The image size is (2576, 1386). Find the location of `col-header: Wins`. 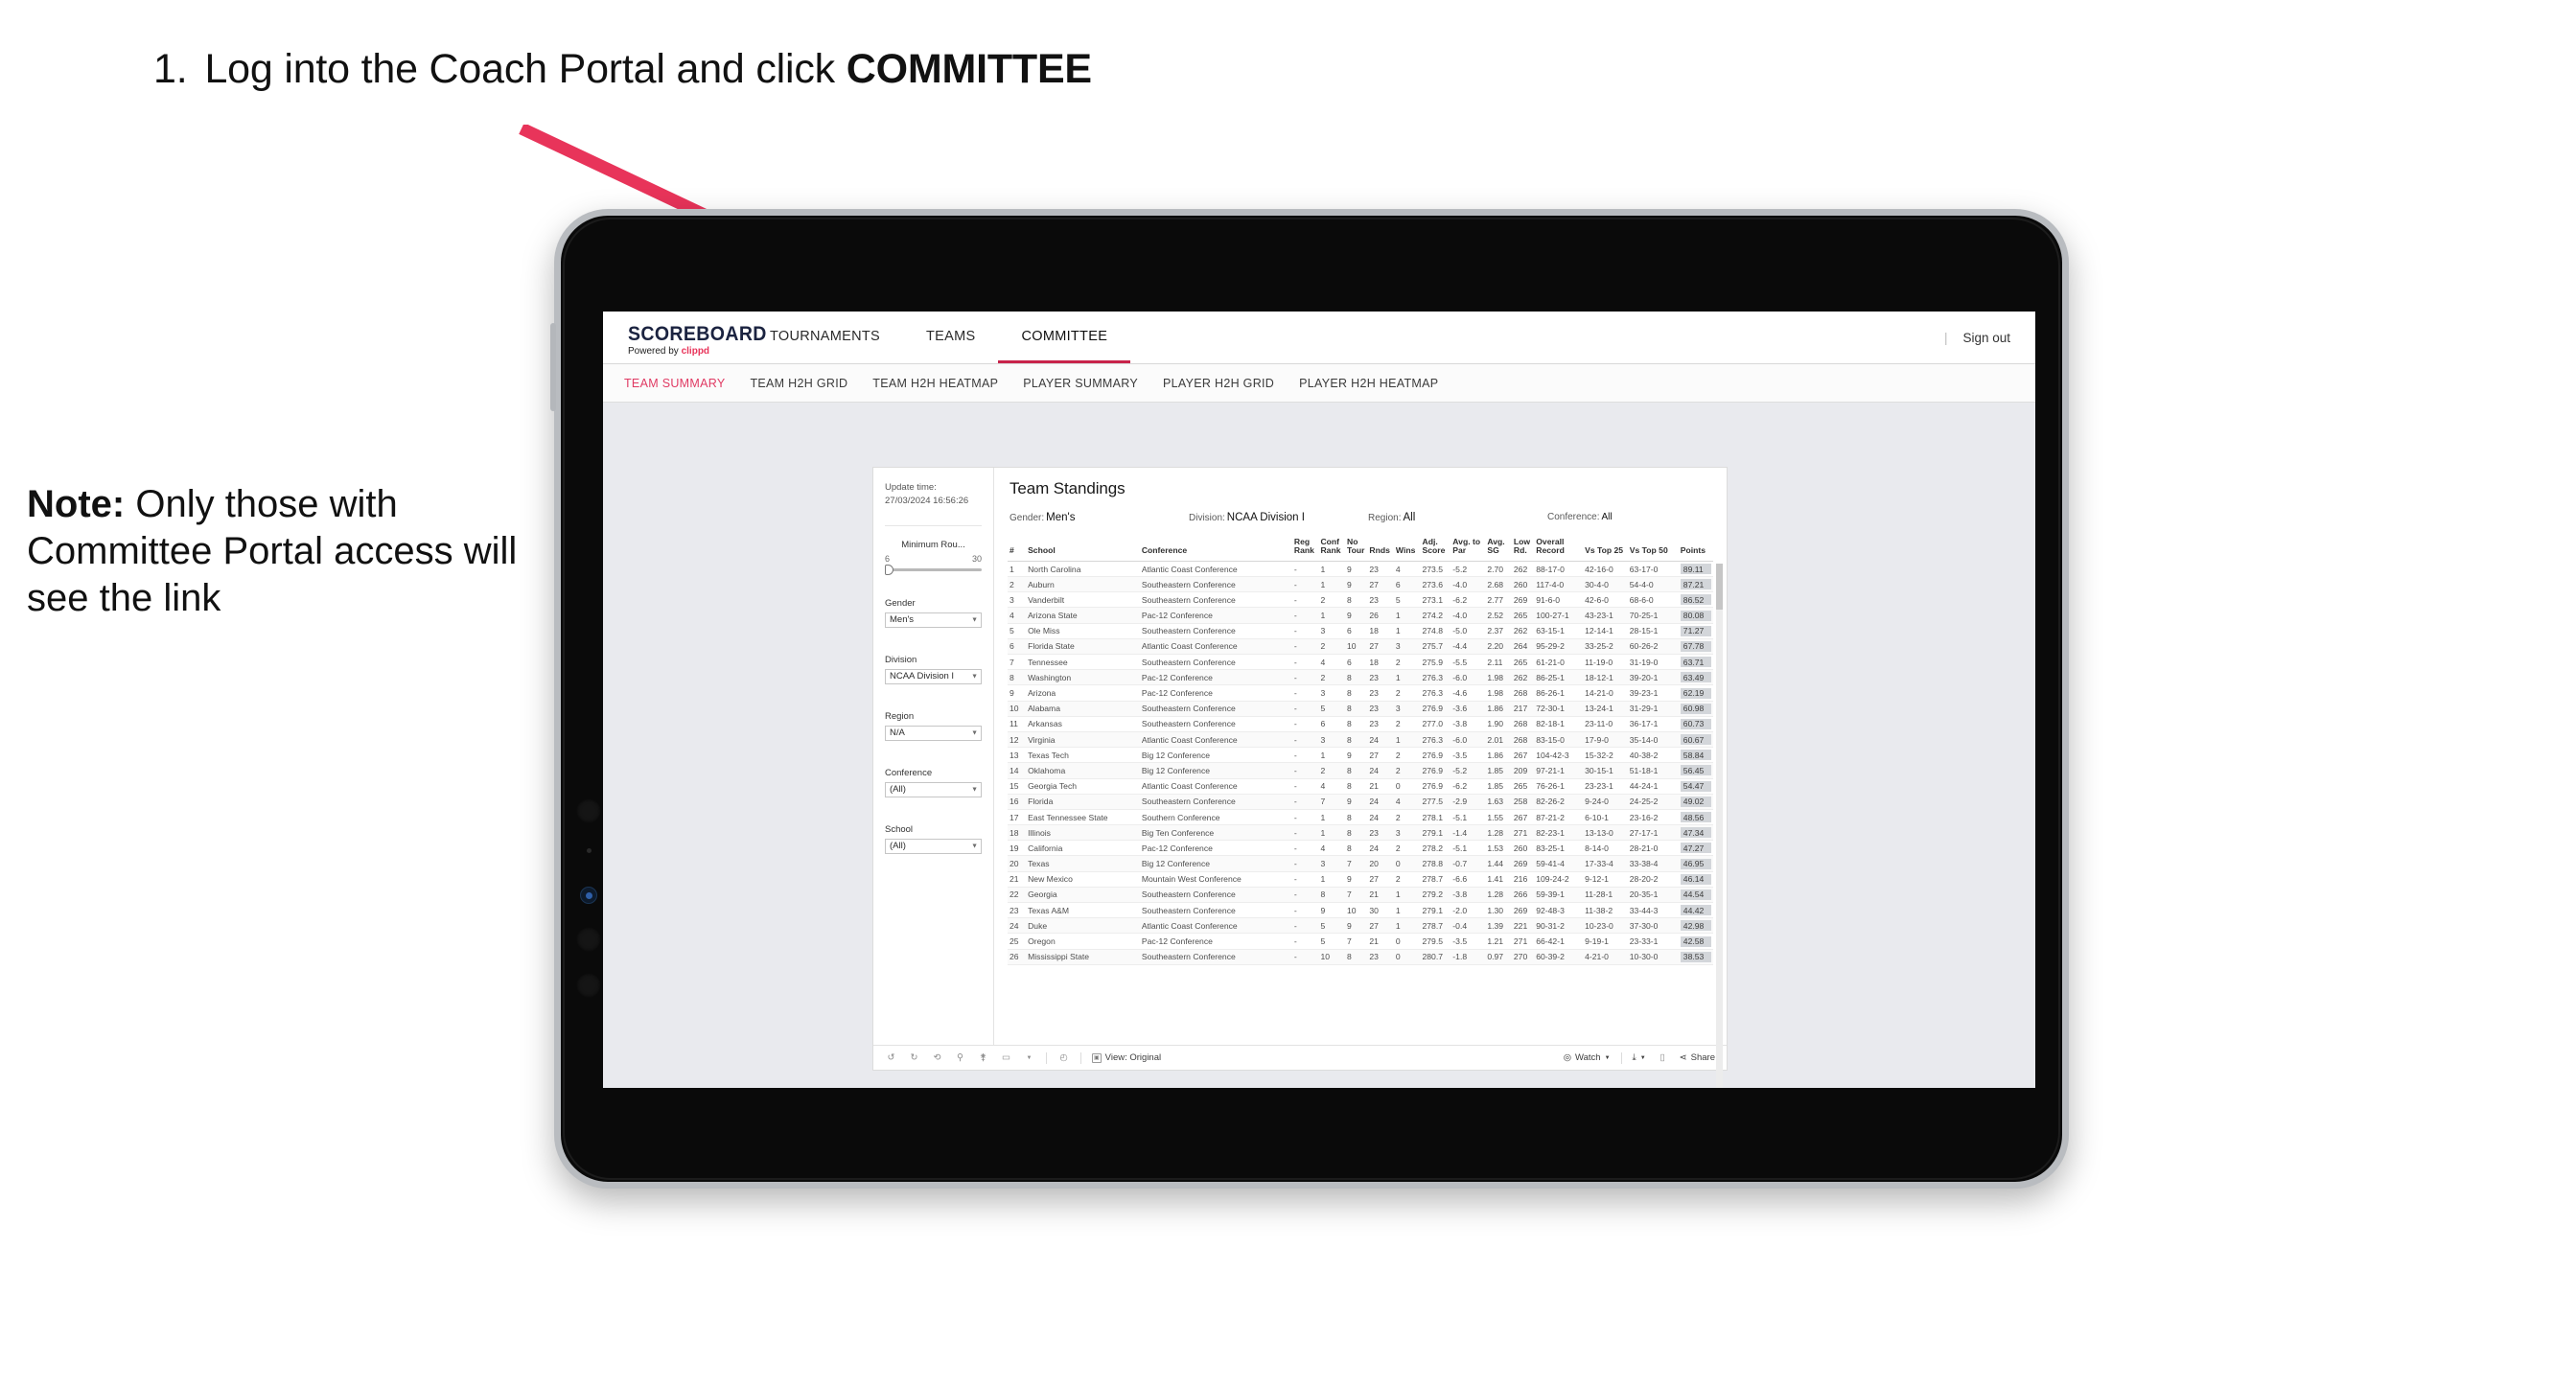

col-header: Wins is located at coordinates (1407, 548).